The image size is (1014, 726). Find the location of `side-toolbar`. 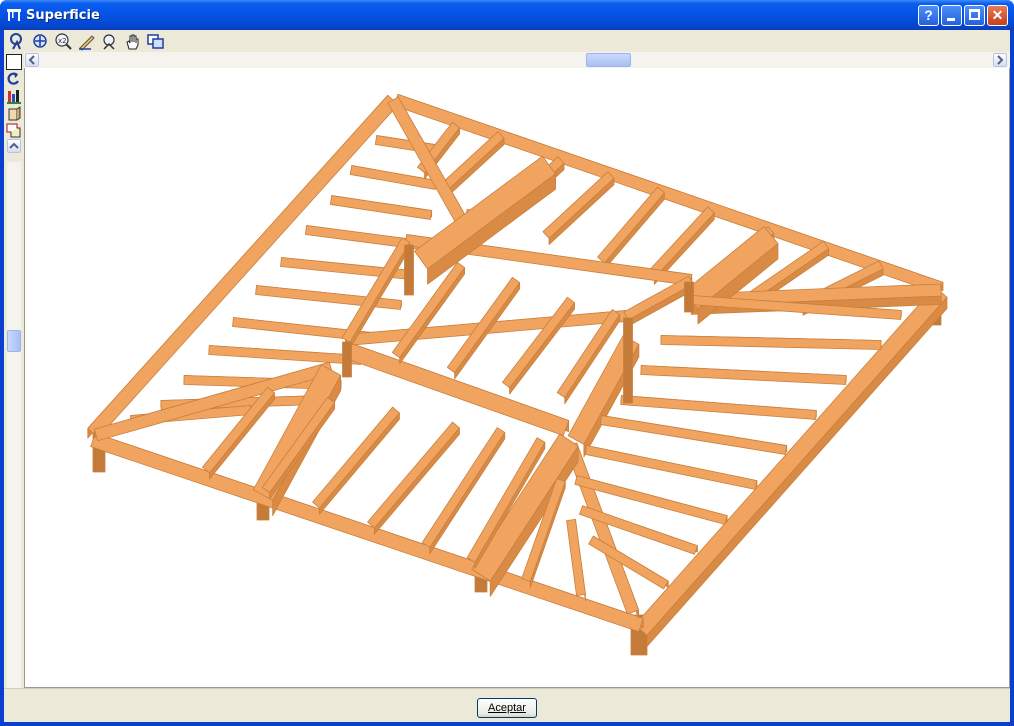

side-toolbar is located at coordinates (14, 381).